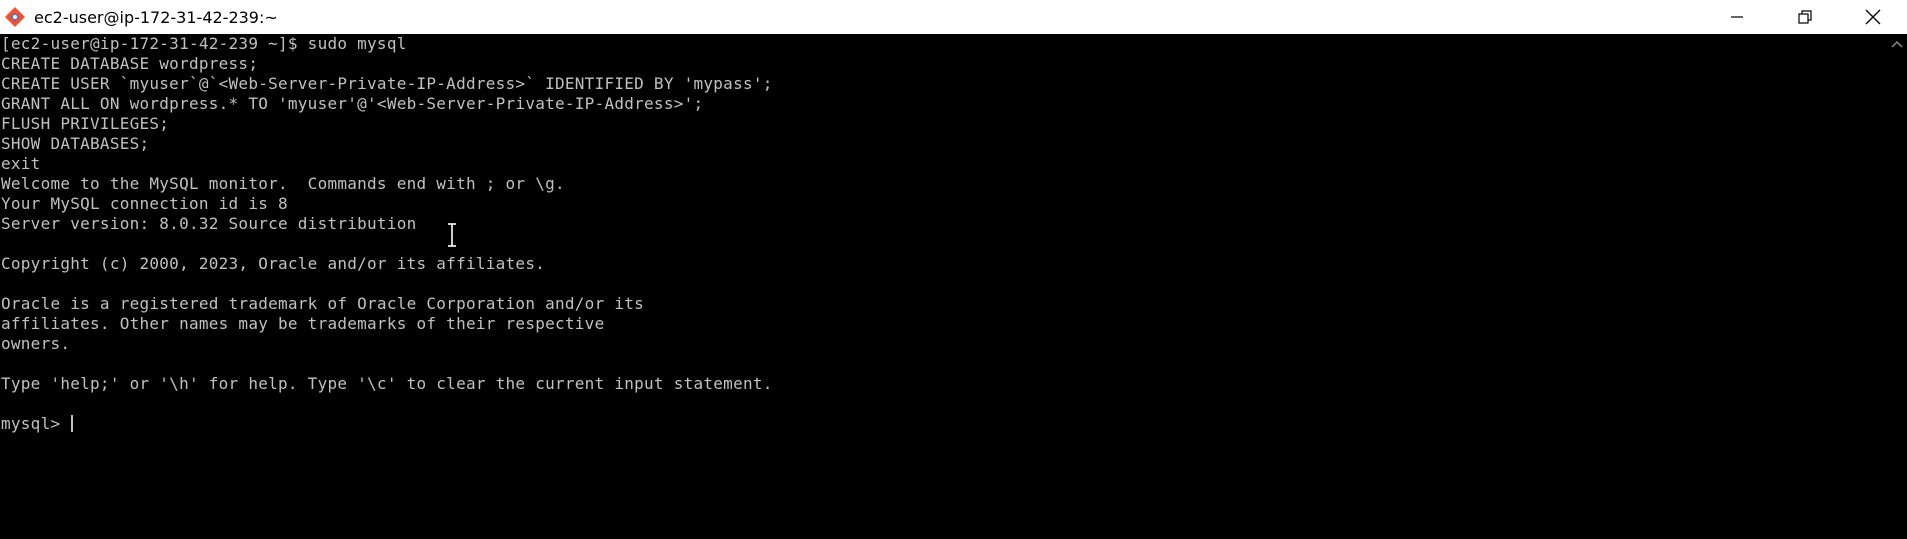 This screenshot has width=1907, height=539. I want to click on terminal-line: FLUSH PRIVILEGES;, so click(85, 123).